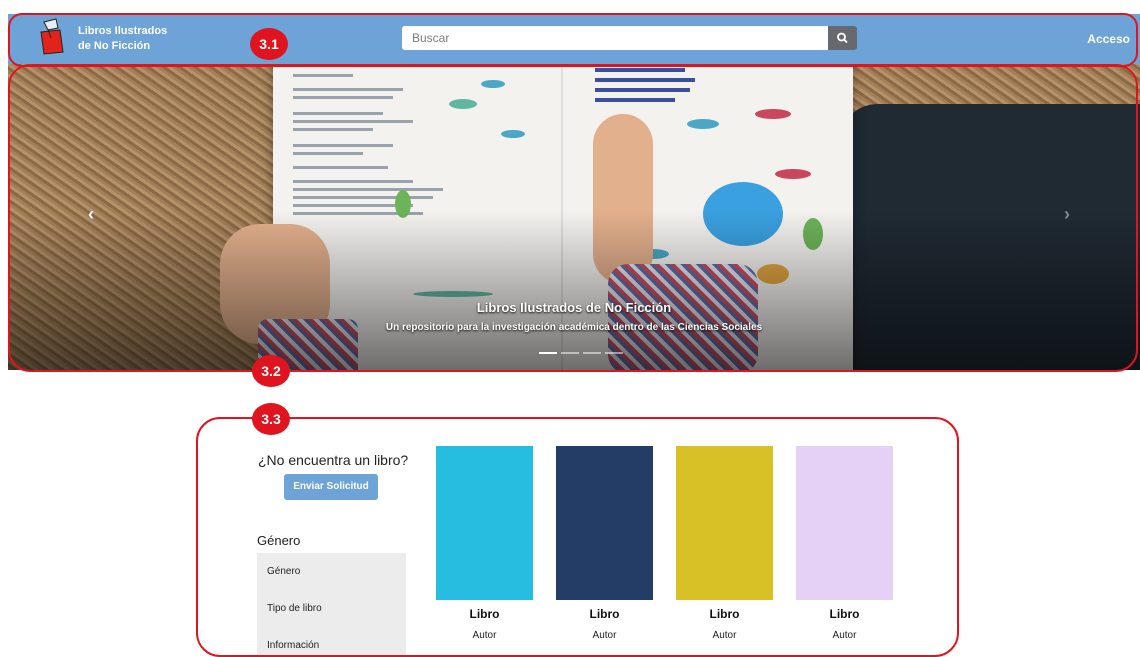 Image resolution: width=1140 pixels, height=657 pixels. I want to click on annotation-marker-3-2: 3.2, so click(271, 371).